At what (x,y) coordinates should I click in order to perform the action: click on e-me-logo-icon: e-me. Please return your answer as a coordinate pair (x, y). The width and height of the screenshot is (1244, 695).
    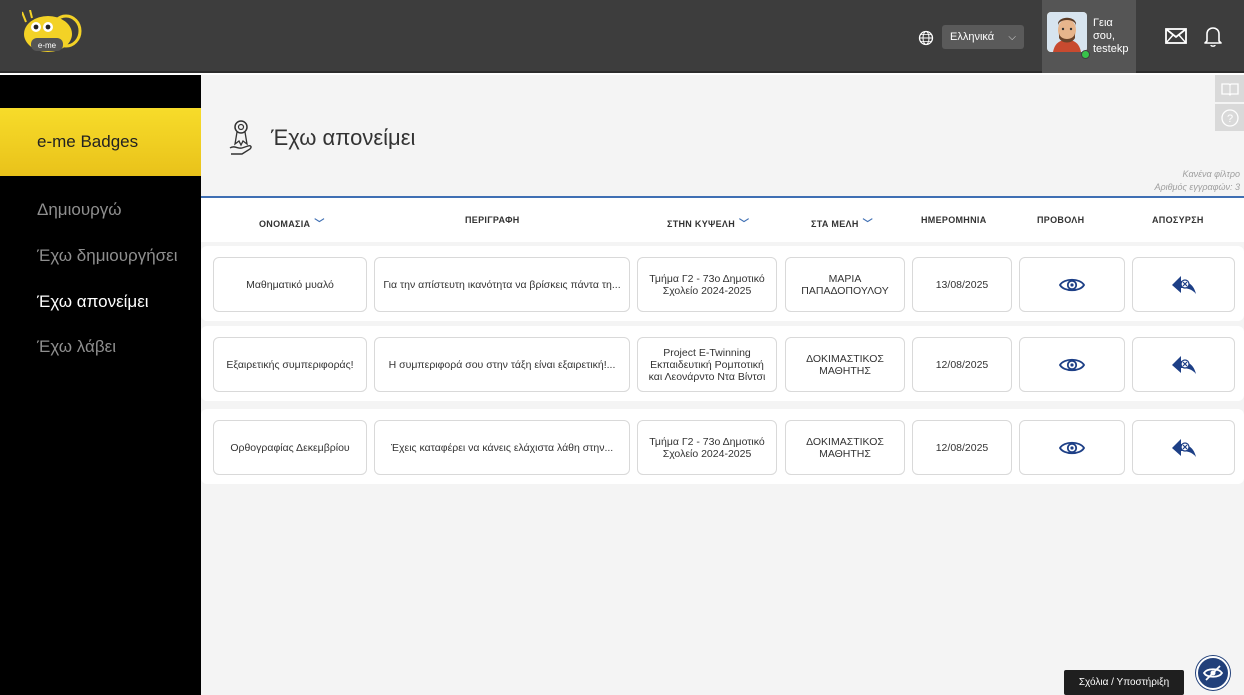
    Looking at the image, I should click on (52, 36).